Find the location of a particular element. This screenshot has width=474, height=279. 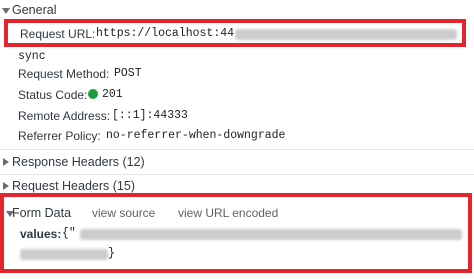

view-url-encoded-link: view URL encoded is located at coordinates (228, 213).